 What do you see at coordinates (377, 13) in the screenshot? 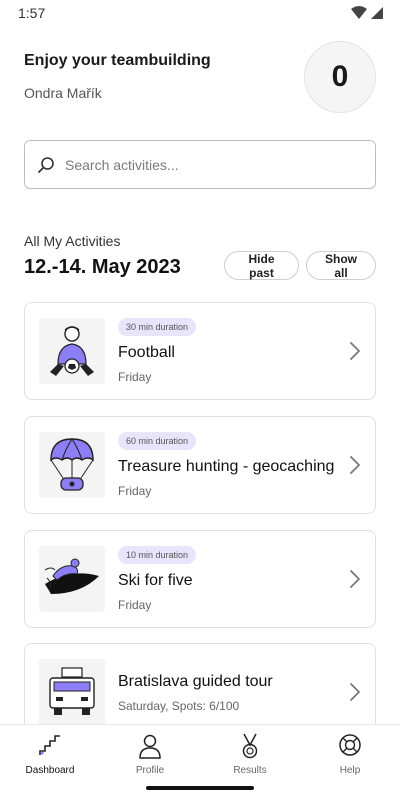
I see `signal-icon` at bounding box center [377, 13].